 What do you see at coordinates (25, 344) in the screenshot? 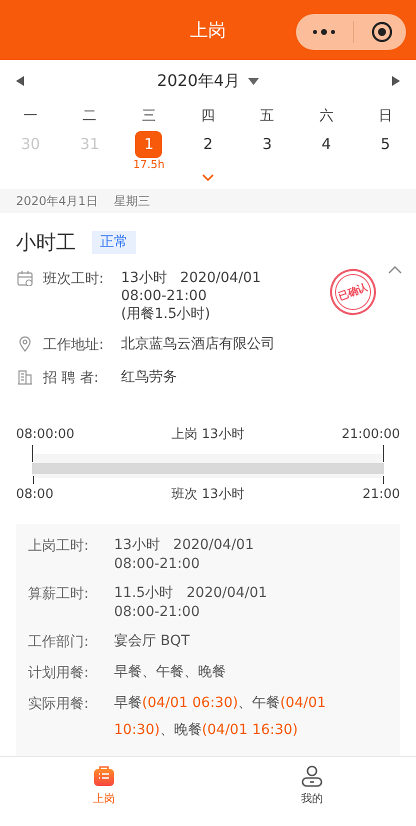
I see `location-pin-icon` at bounding box center [25, 344].